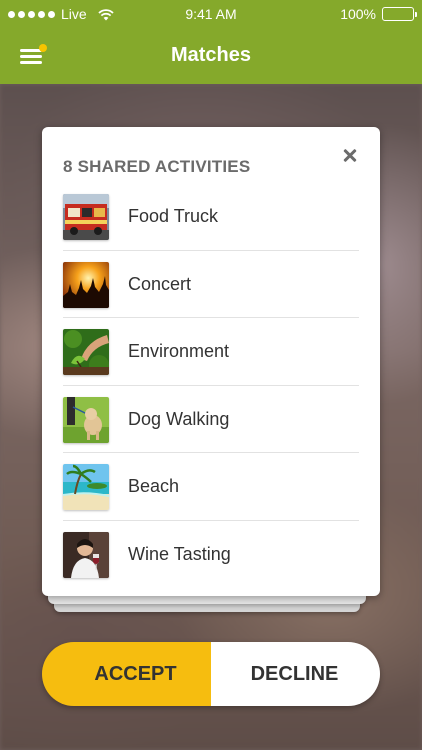 This screenshot has height=750, width=422. I want to click on activity-item-food-truck: Food Truck, so click(211, 217).